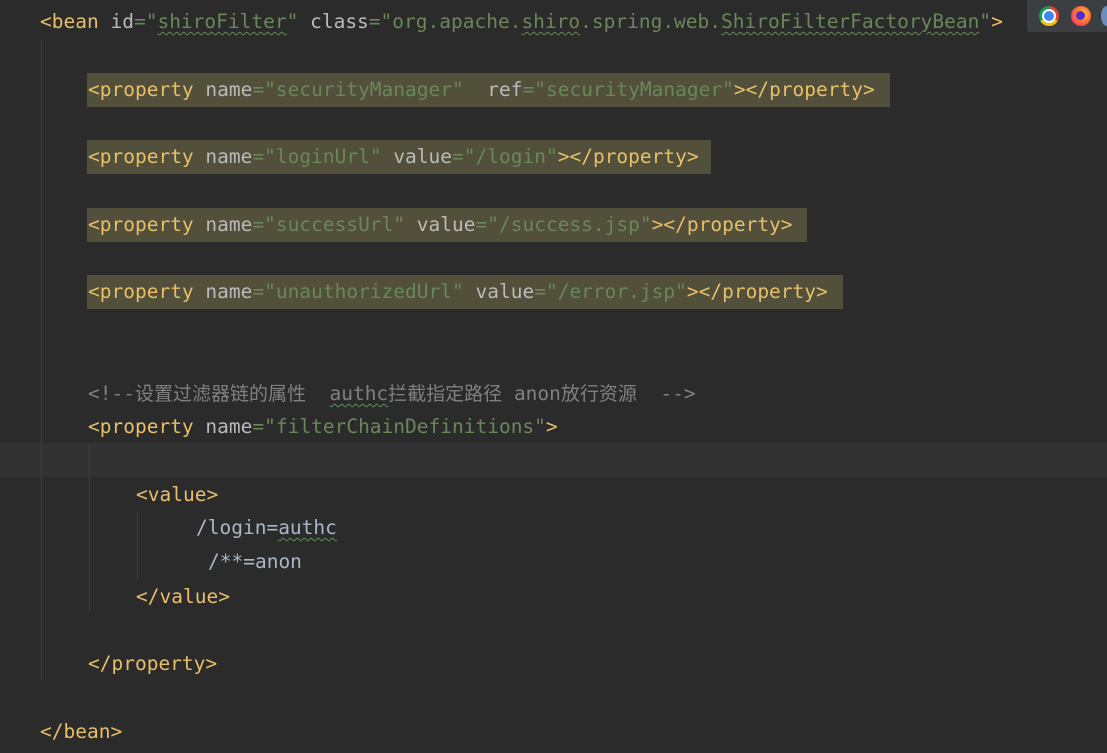  I want to click on attr-name: id, so click(122, 21).